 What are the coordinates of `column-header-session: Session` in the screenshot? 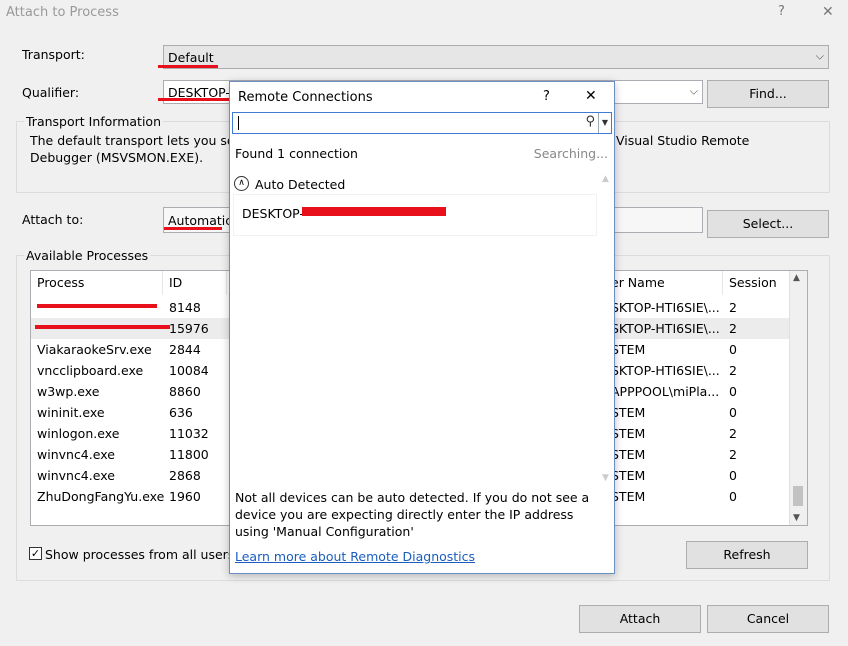 It's located at (757, 283).